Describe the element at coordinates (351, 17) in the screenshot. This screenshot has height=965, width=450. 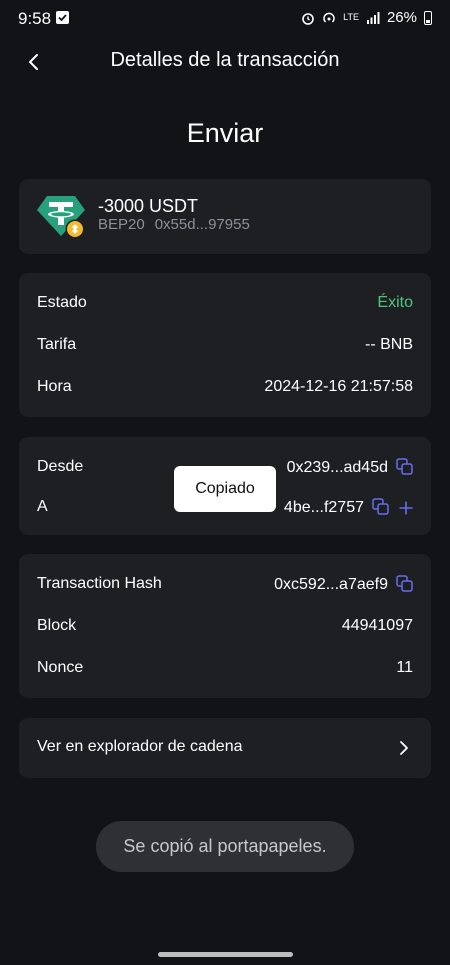
I see `network-type: LTE` at that location.